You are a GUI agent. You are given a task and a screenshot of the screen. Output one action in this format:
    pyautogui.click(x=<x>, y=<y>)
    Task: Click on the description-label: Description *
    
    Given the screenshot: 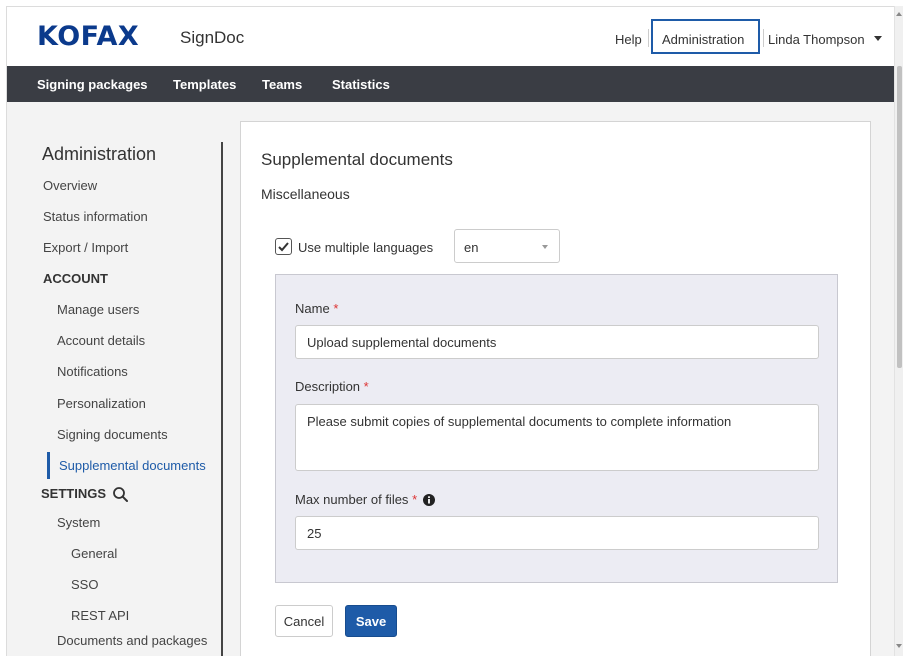 What is the action you would take?
    pyautogui.click(x=332, y=386)
    